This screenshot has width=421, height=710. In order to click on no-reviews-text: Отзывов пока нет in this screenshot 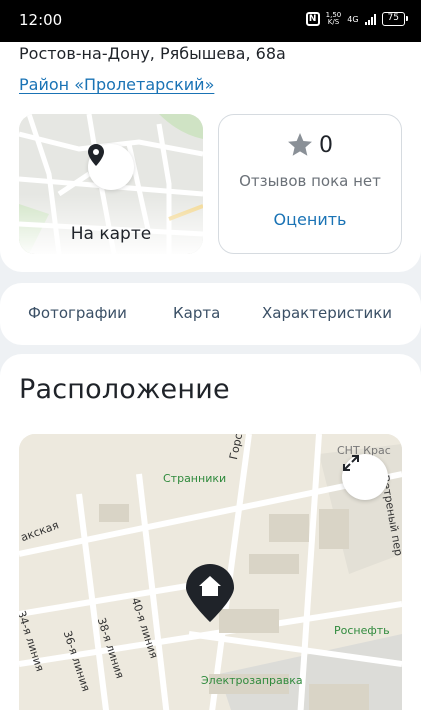, I will do `click(310, 181)`.